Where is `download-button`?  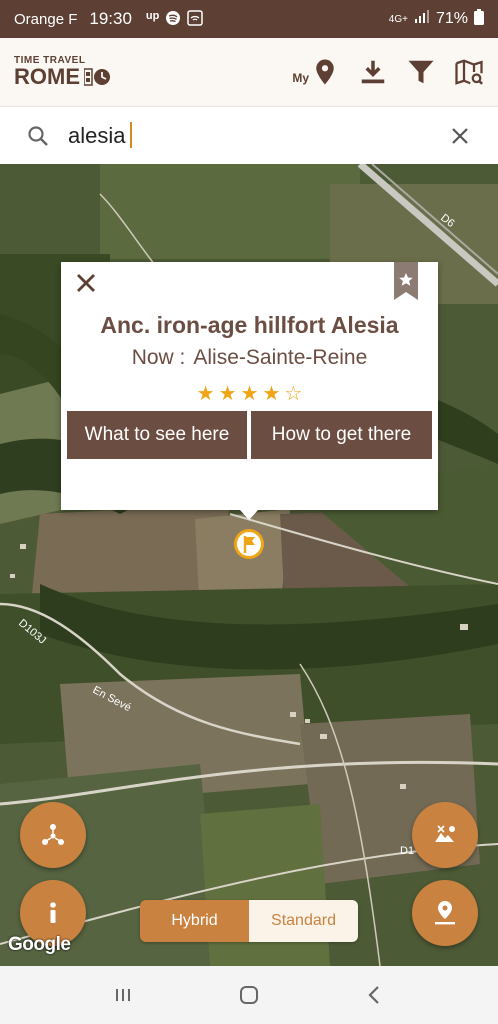 download-button is located at coordinates (373, 72).